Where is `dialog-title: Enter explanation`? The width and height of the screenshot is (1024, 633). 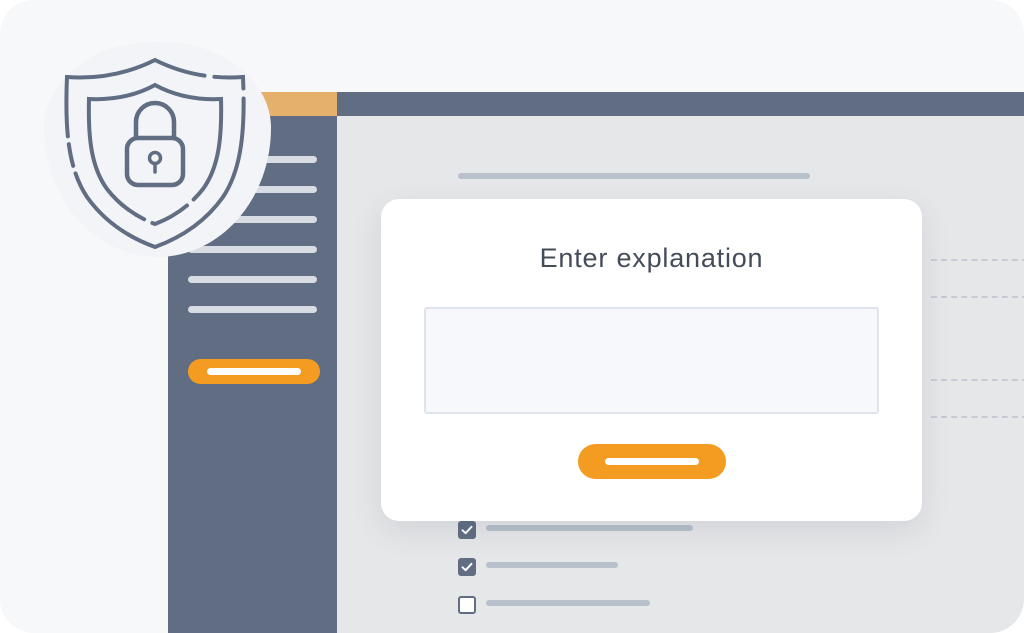
dialog-title: Enter explanation is located at coordinates (651, 258).